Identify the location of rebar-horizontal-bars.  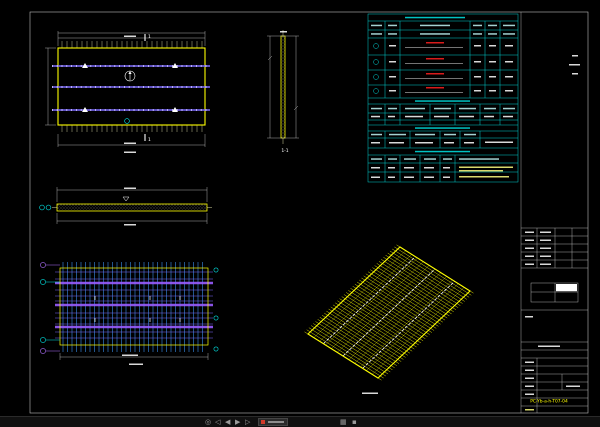
(134, 305).